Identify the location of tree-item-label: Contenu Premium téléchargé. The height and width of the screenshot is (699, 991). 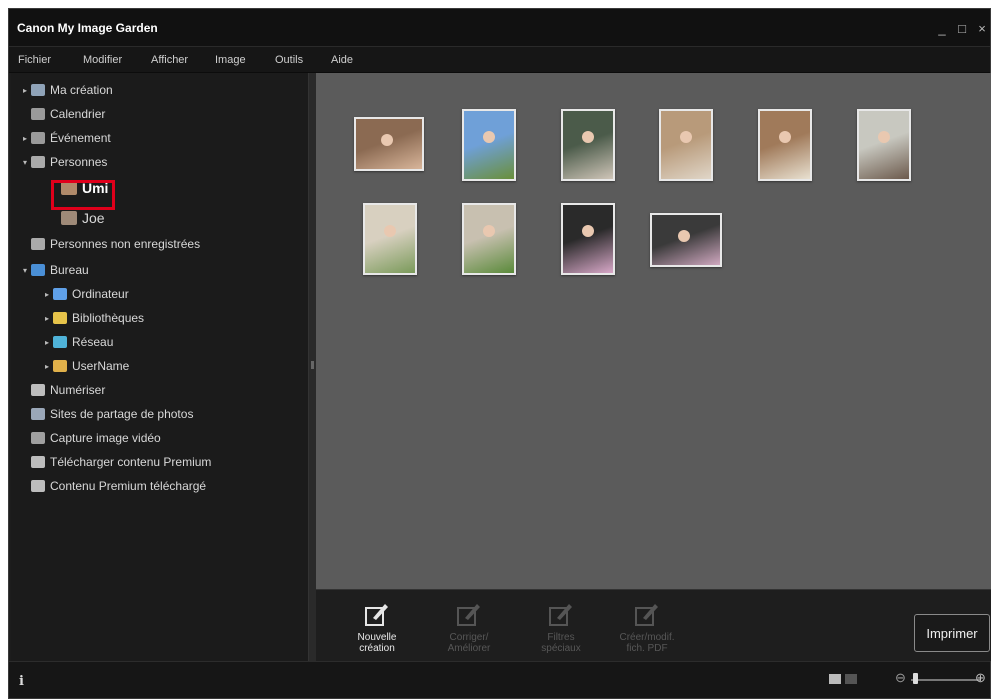
(128, 486).